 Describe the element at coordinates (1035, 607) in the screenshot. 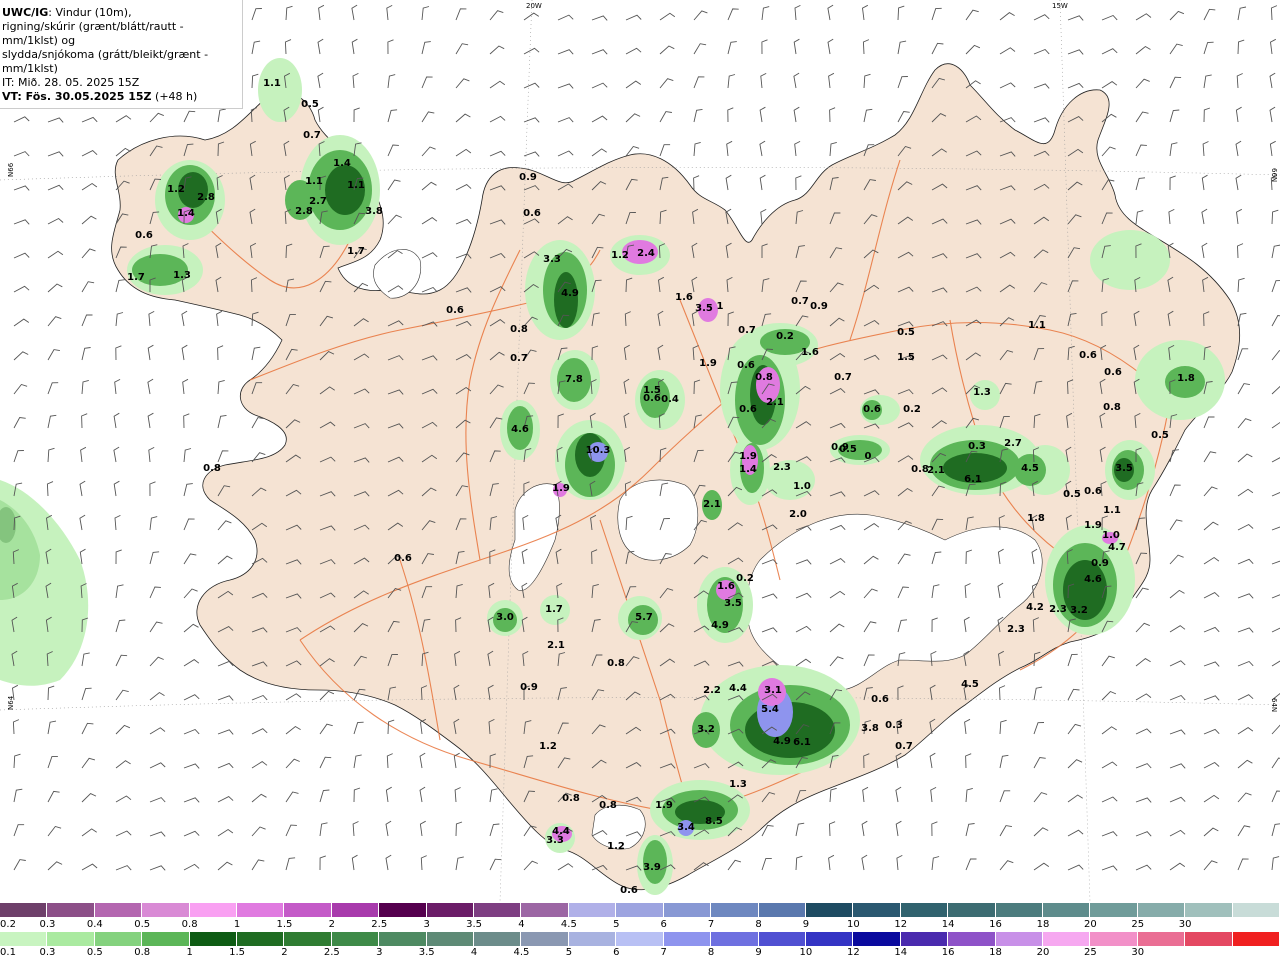

I see `precip-value-label: 4.2` at that location.